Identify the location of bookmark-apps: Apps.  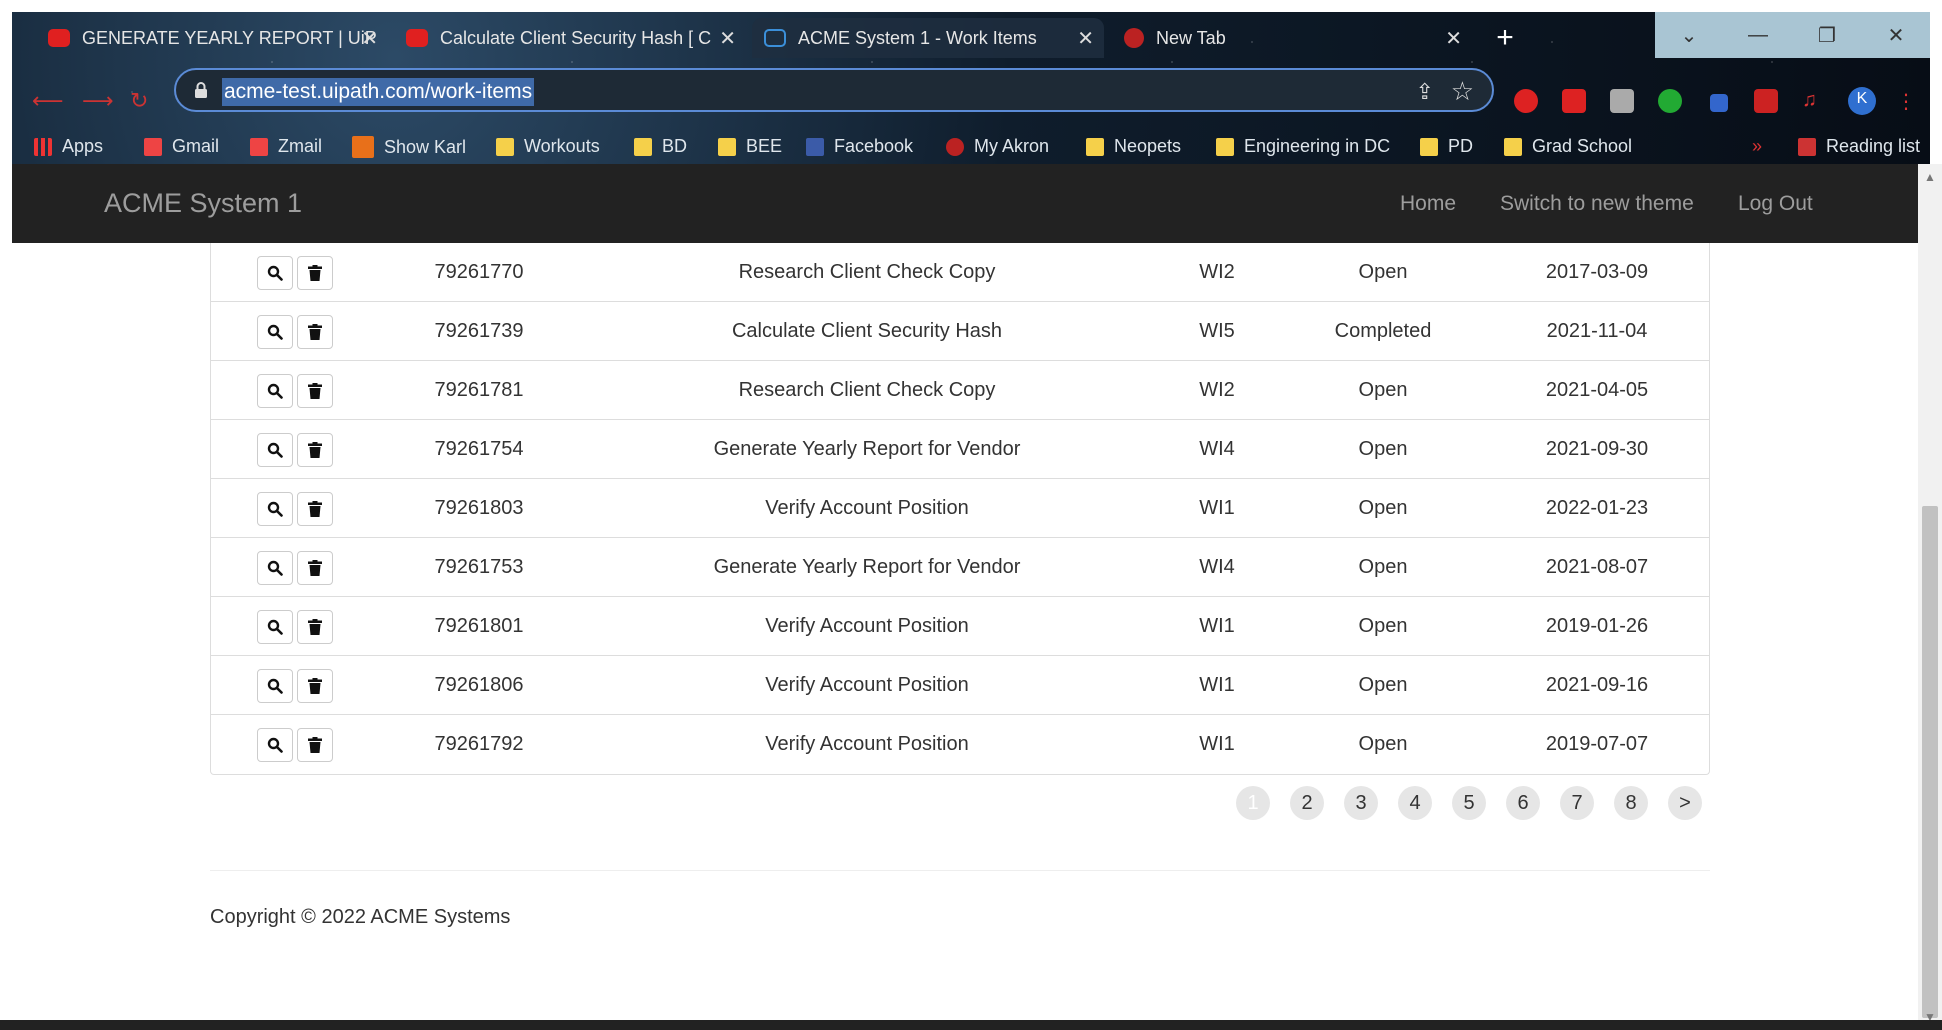
(68, 146).